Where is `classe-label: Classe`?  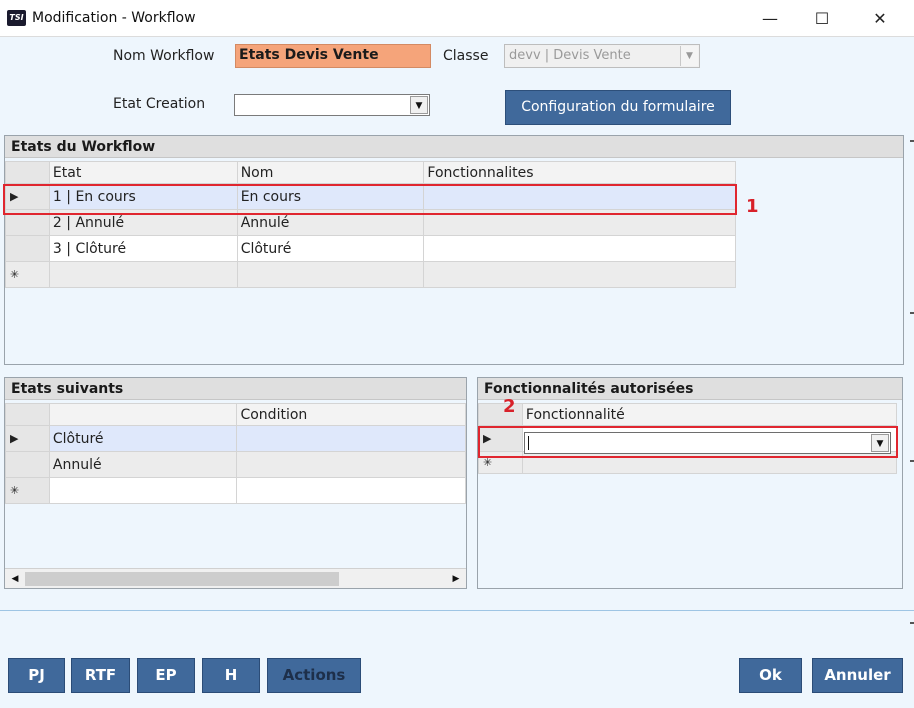
classe-label: Classe is located at coordinates (466, 56).